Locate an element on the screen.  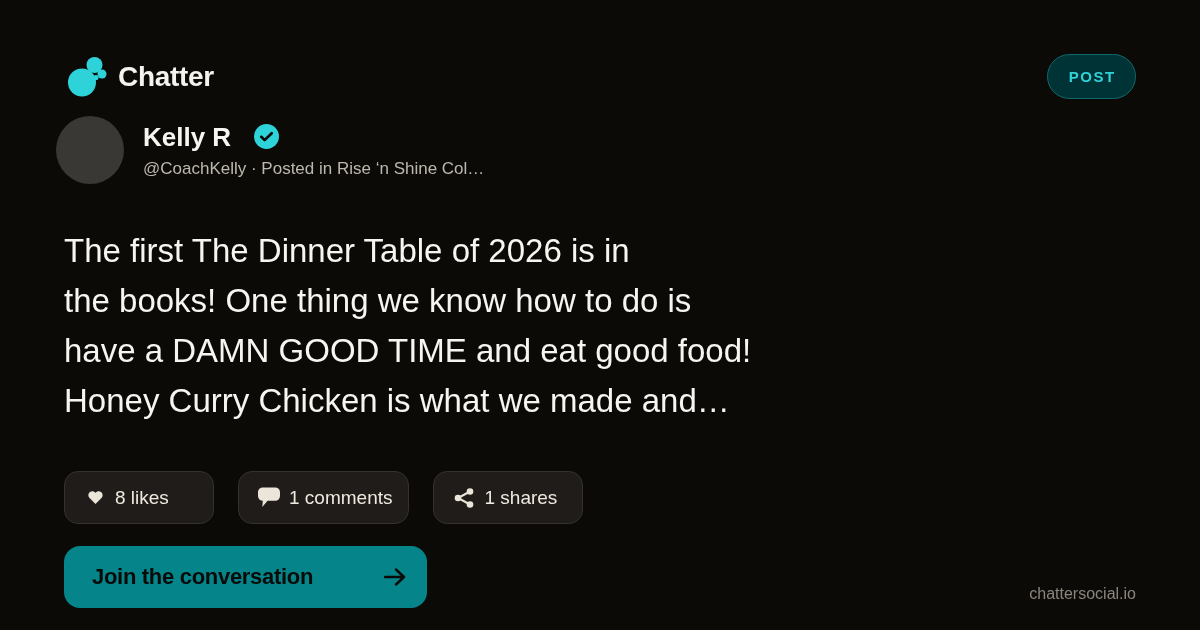
comments-button: 1 comments is located at coordinates (324, 497).